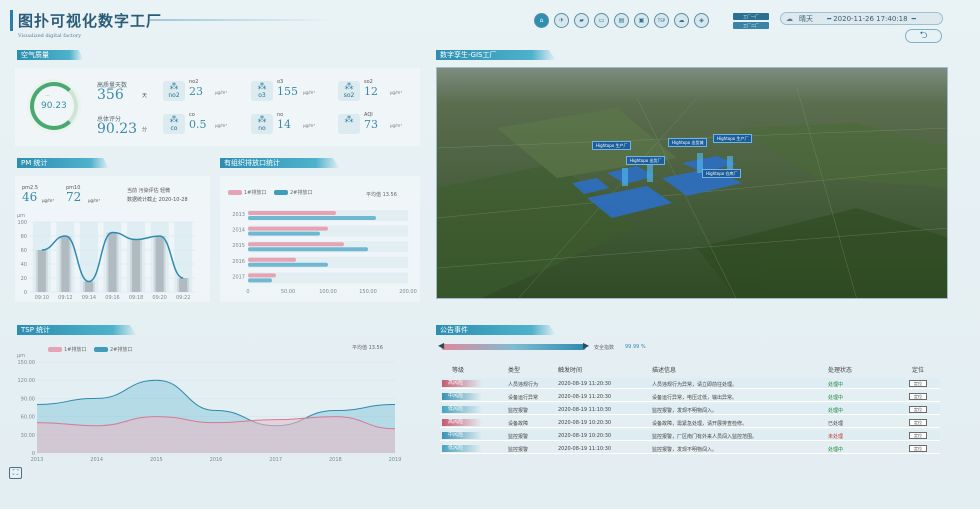  Describe the element at coordinates (301, 193) in the screenshot. I see `legend-label-2: 2#排放口` at that location.